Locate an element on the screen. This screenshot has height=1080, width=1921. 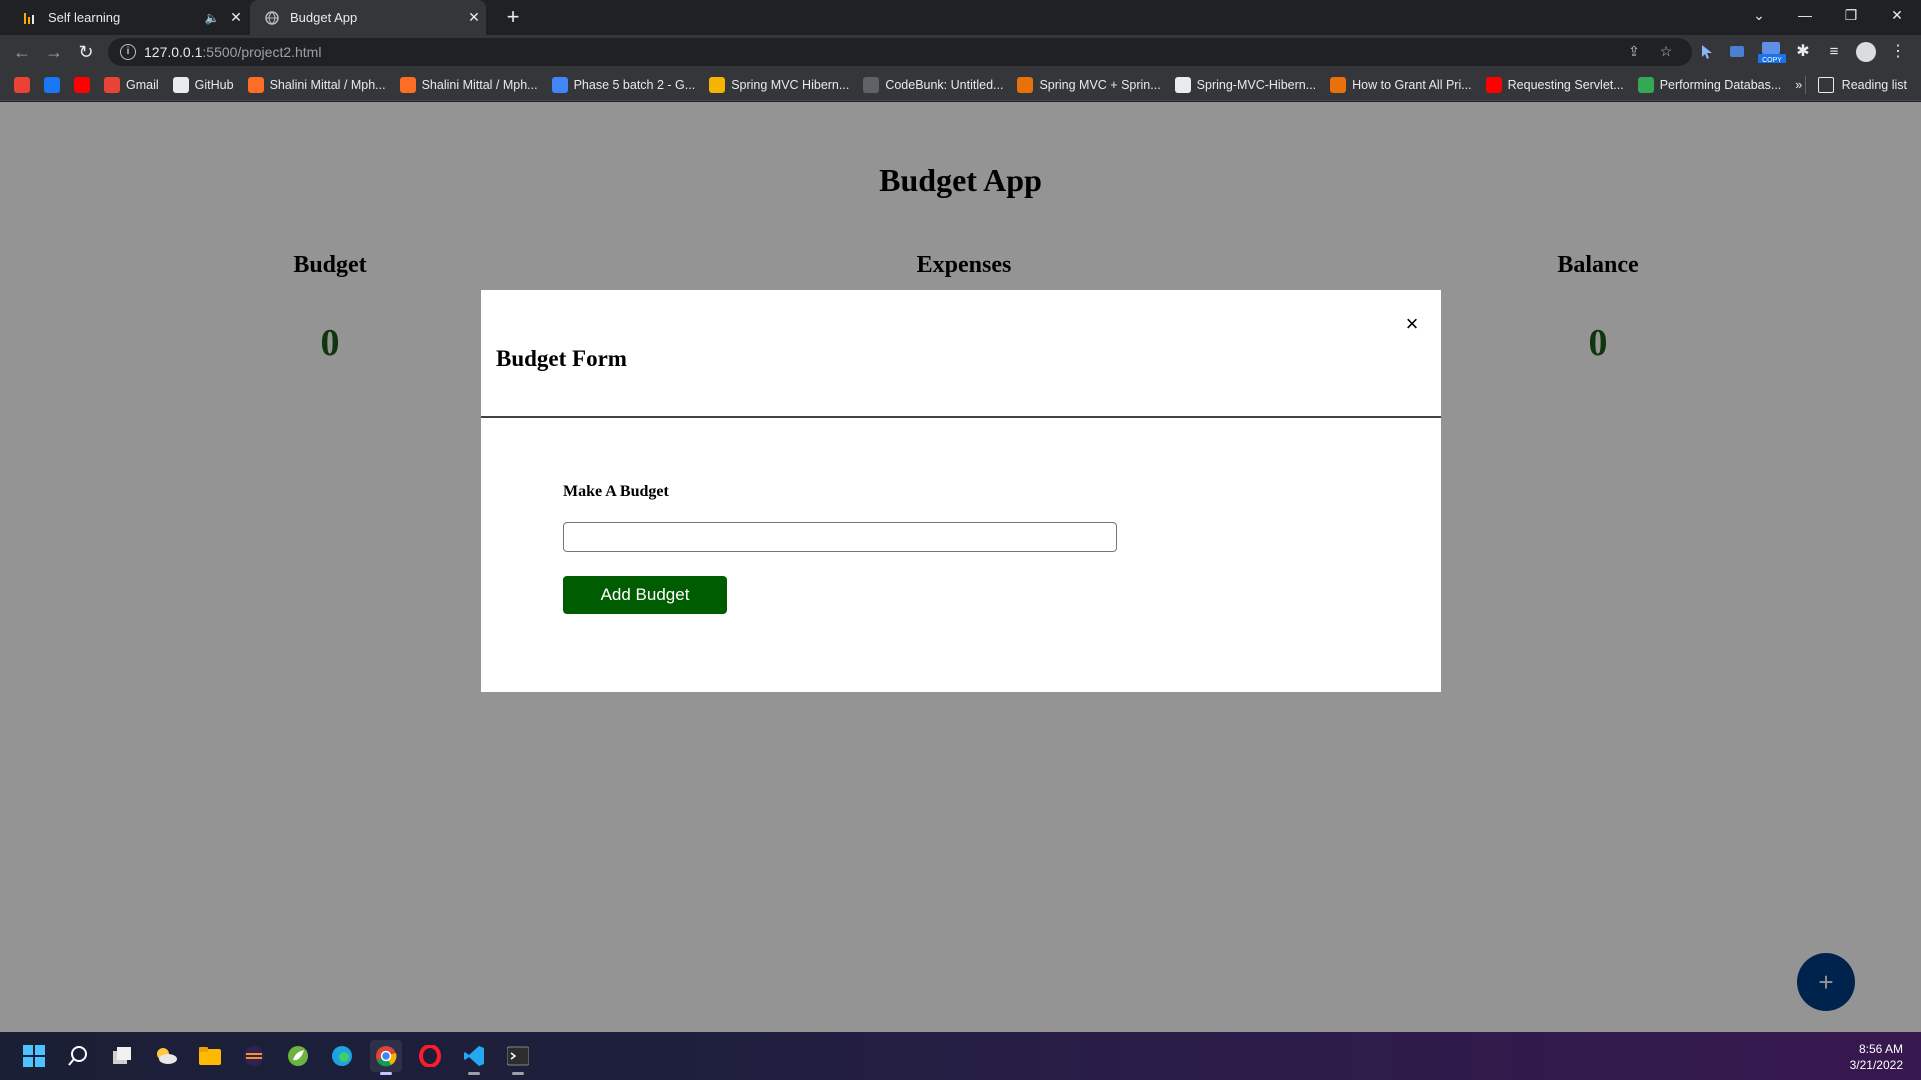
extension-cursor-icon is located at coordinates (1707, 52).